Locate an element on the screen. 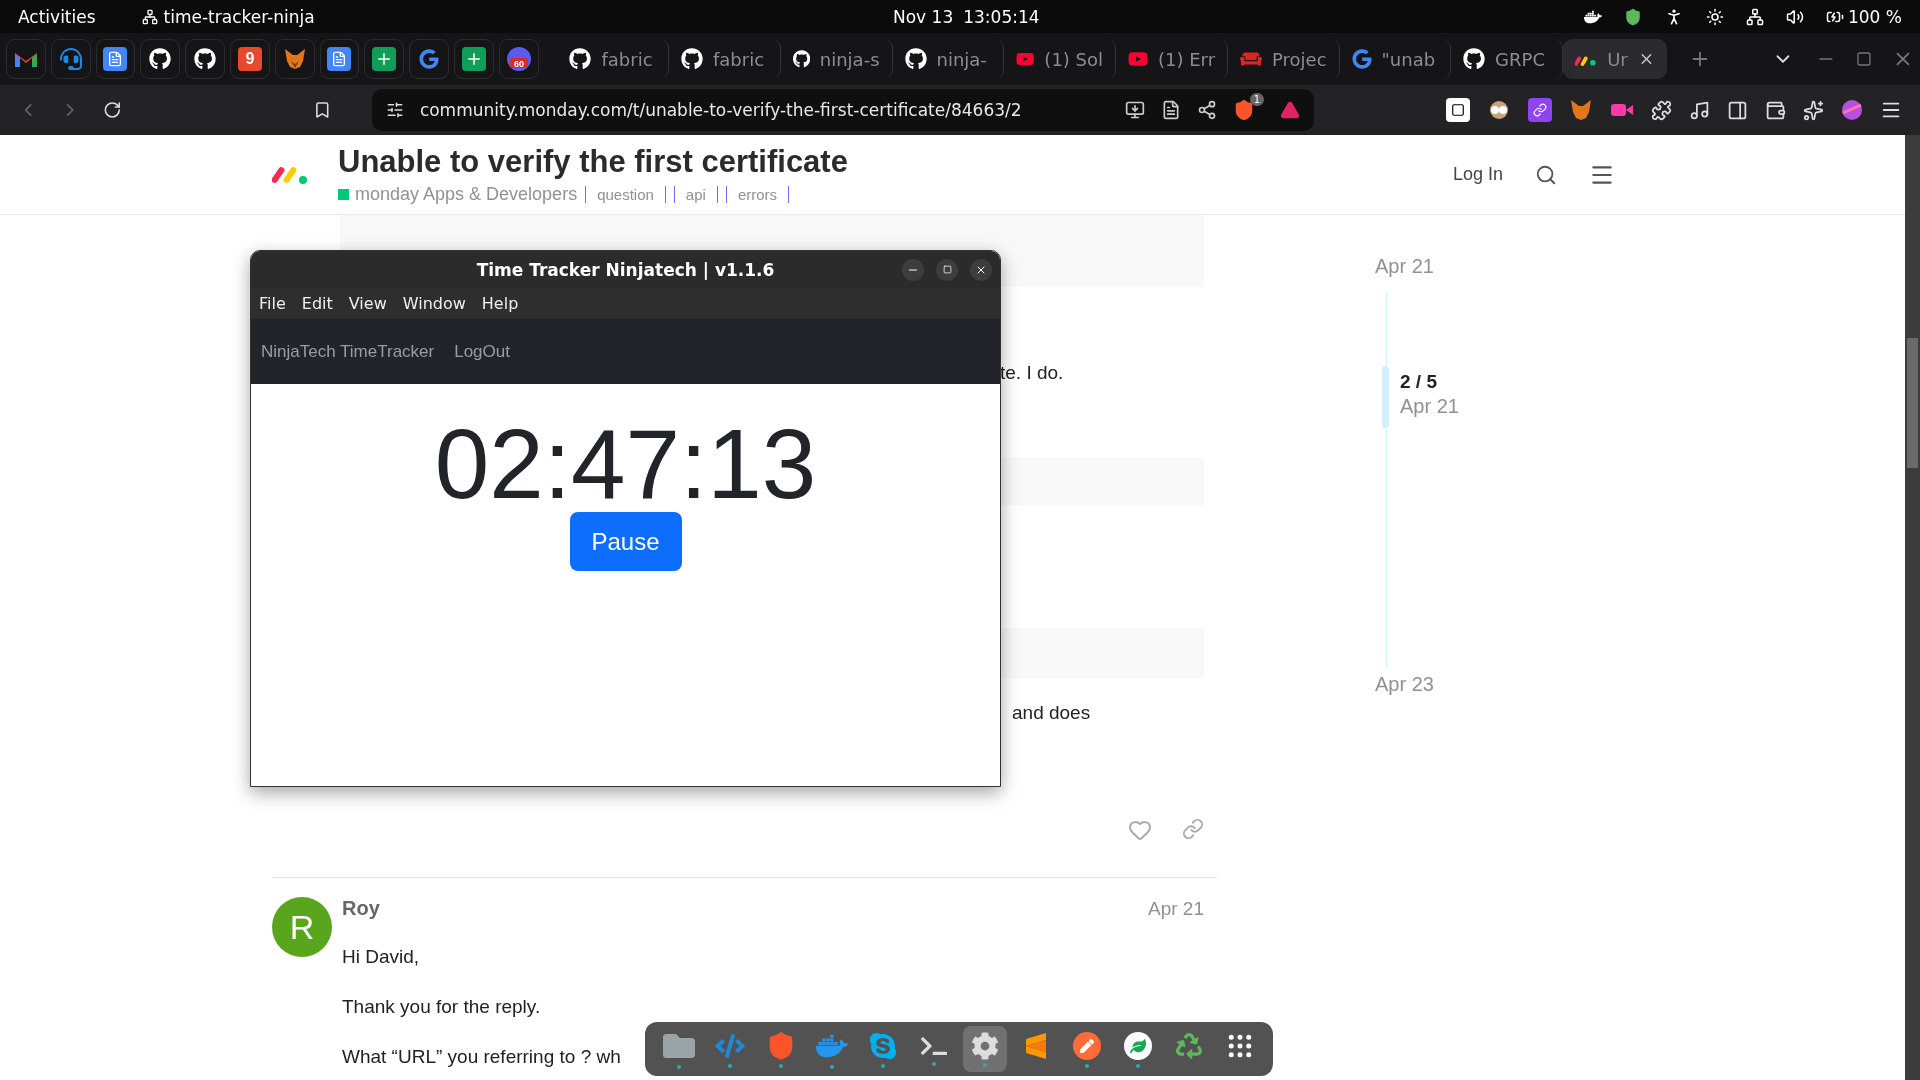 The image size is (1920, 1080). reader-icon is located at coordinates (1171, 110).